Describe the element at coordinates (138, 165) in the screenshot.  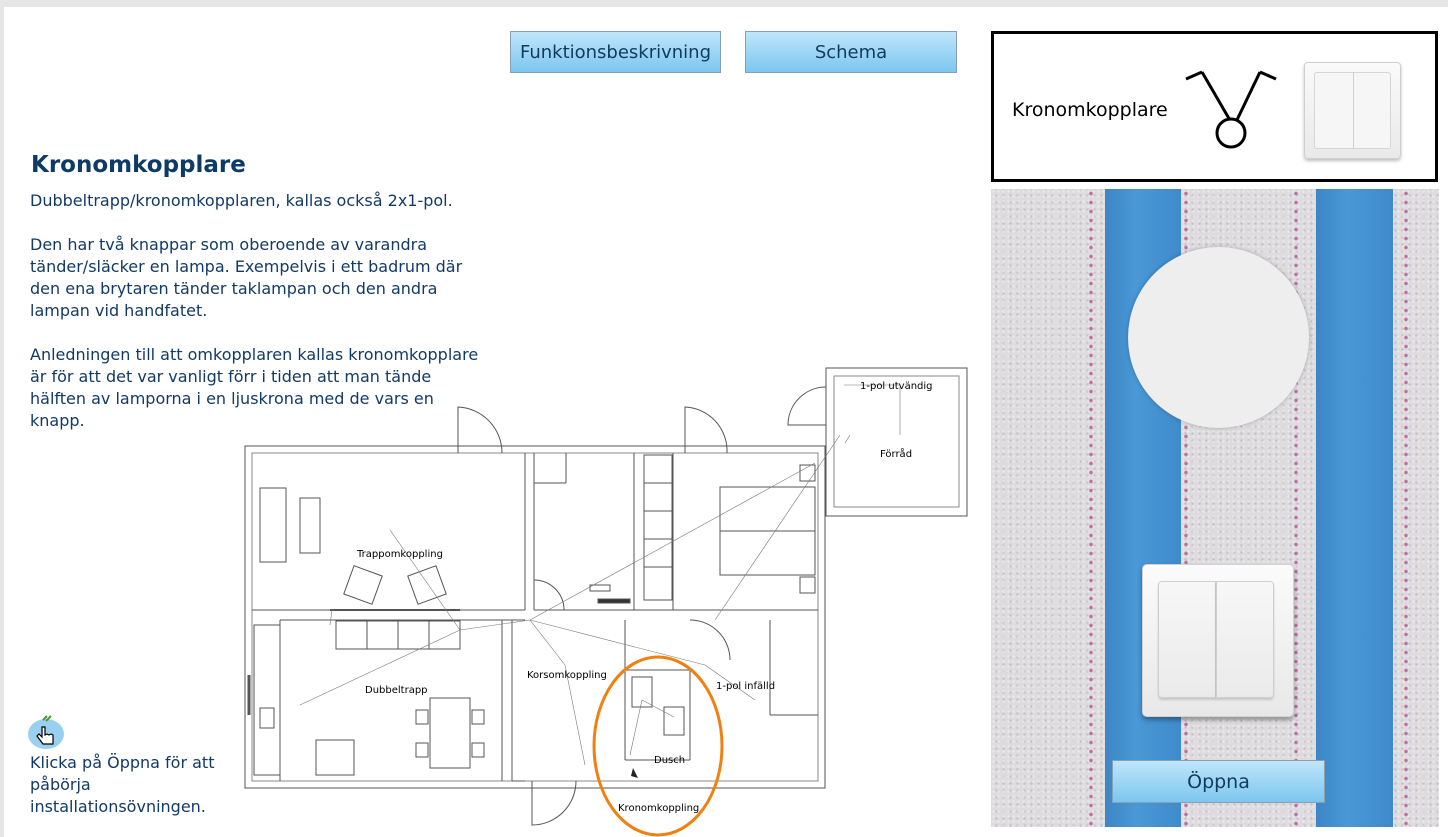
I see `page-title: Kronomkopplare` at that location.